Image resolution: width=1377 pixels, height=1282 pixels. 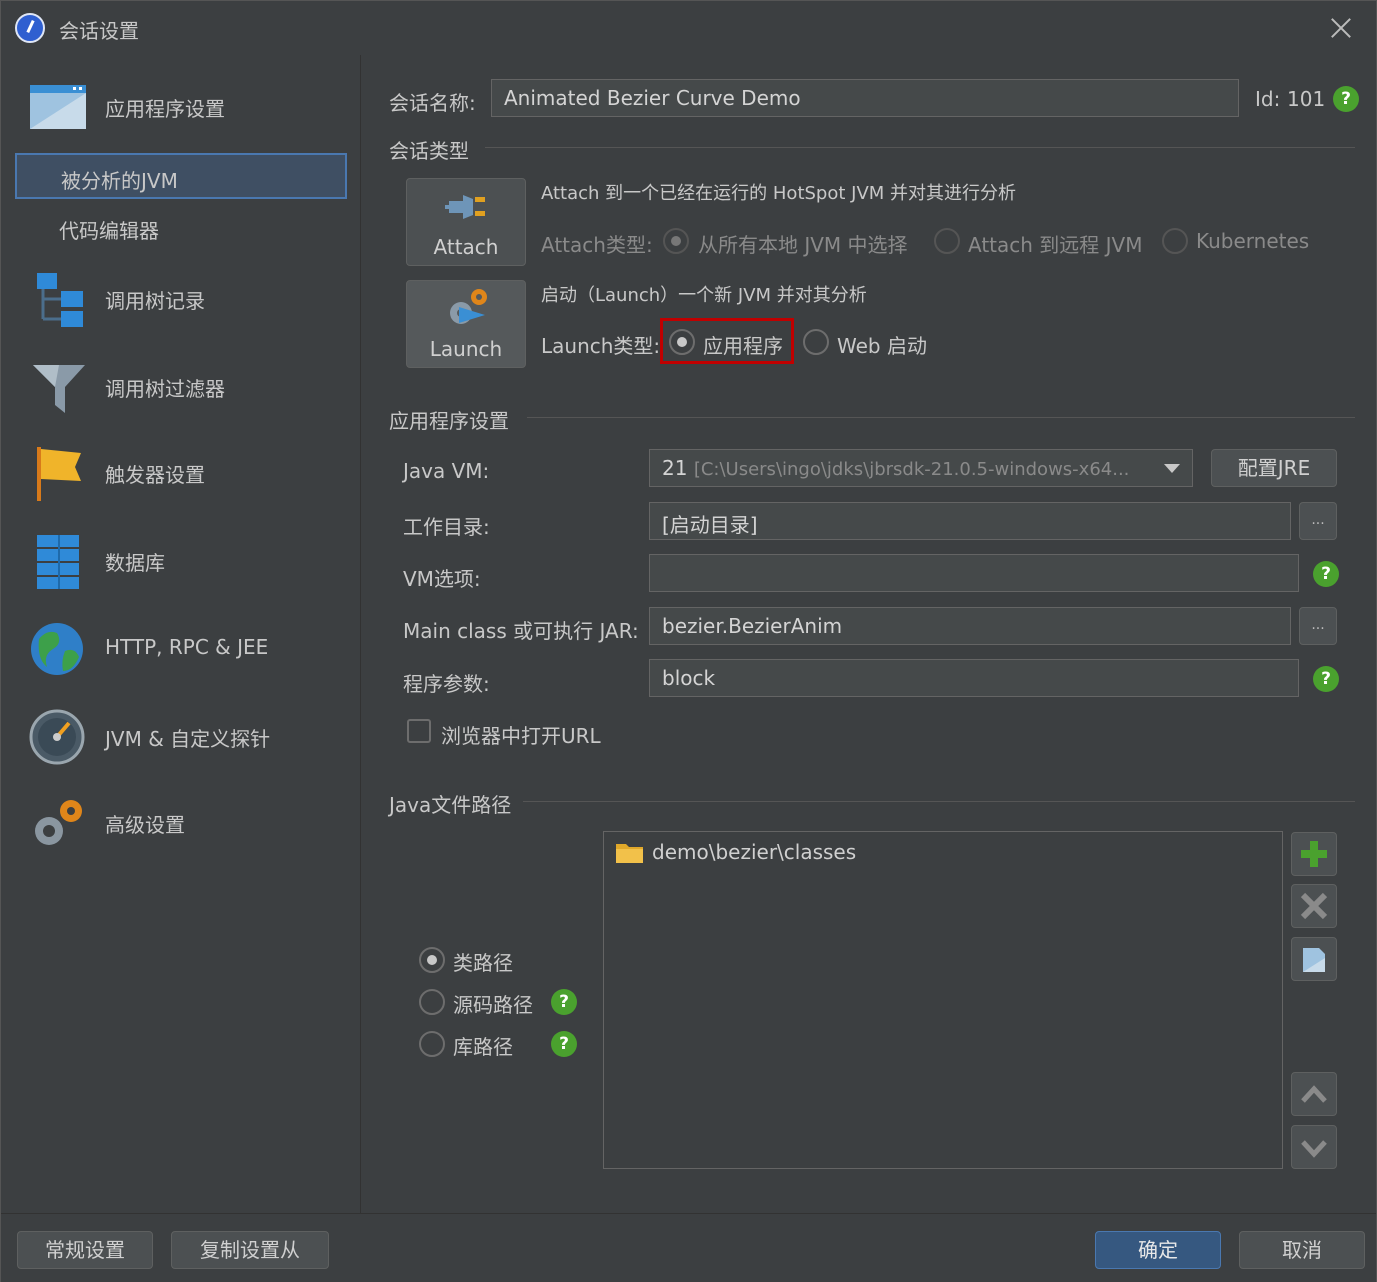 I want to click on sidebar-item-label: 高级设置, so click(x=145, y=825).